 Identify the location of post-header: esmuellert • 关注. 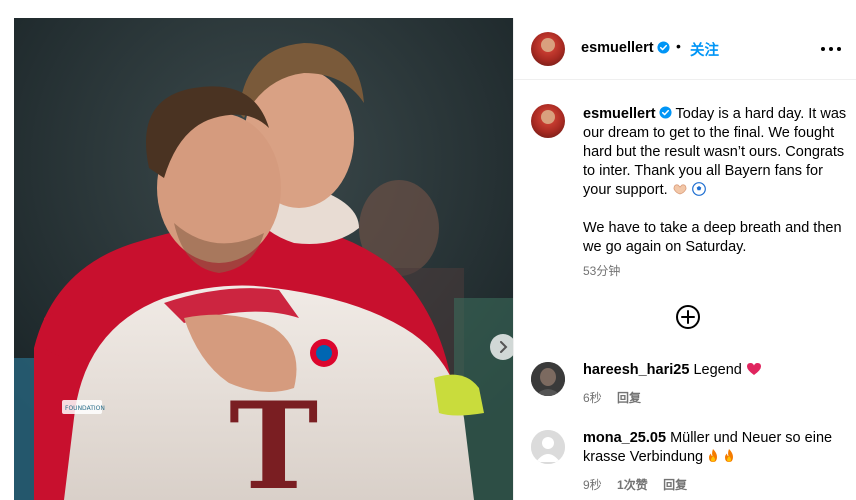
(685, 49).